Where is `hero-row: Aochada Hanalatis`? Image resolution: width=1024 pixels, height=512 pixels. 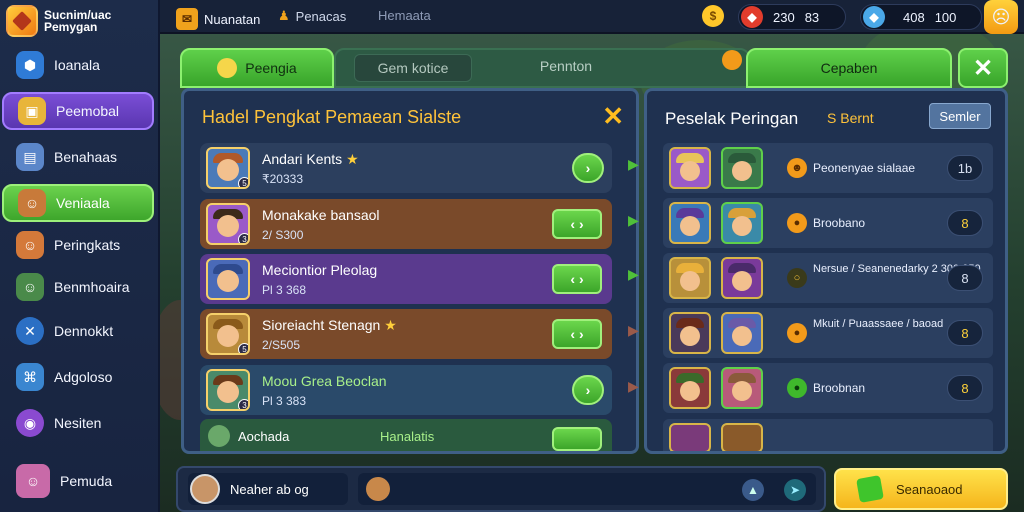
hero-row: Aochada Hanalatis is located at coordinates (406, 435).